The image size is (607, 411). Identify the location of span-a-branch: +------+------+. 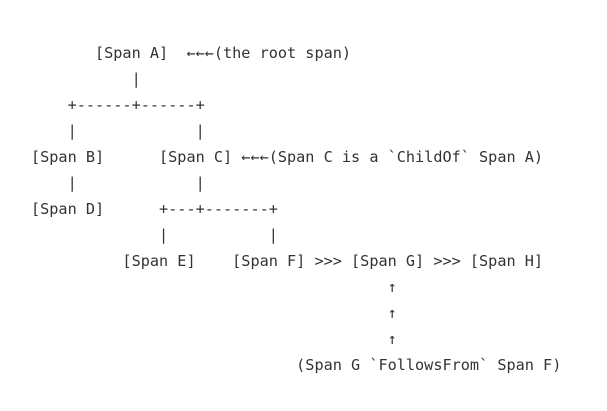
(118, 105).